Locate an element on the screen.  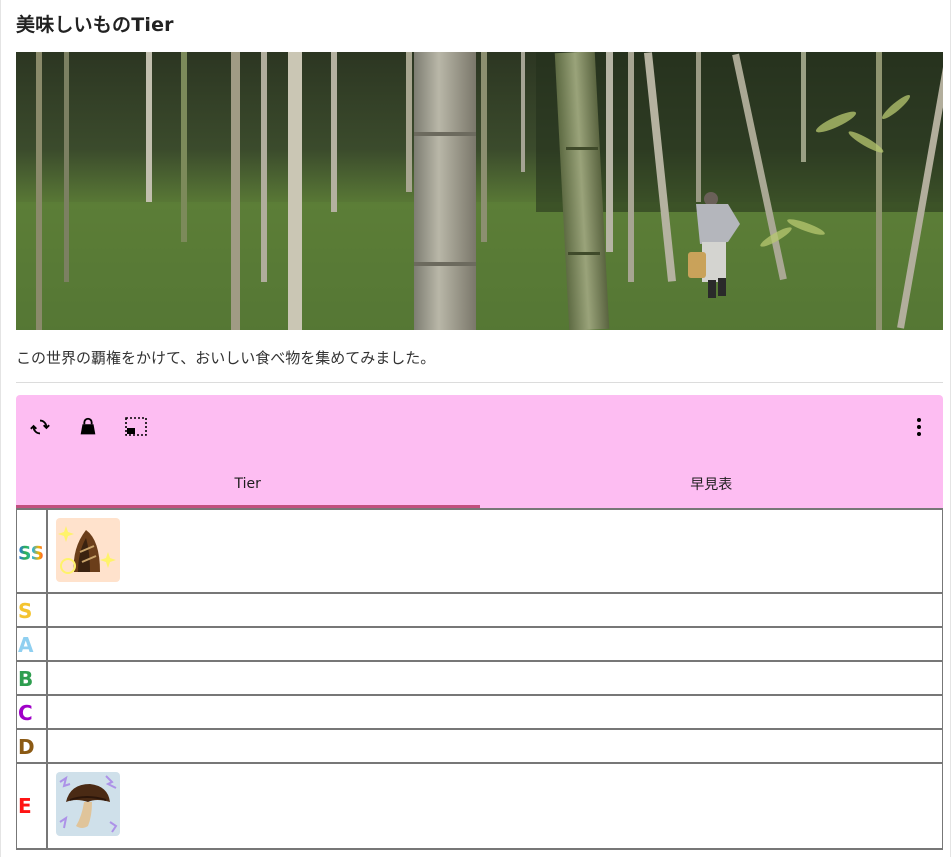
tier-row-ss: SS is located at coordinates (479, 551).